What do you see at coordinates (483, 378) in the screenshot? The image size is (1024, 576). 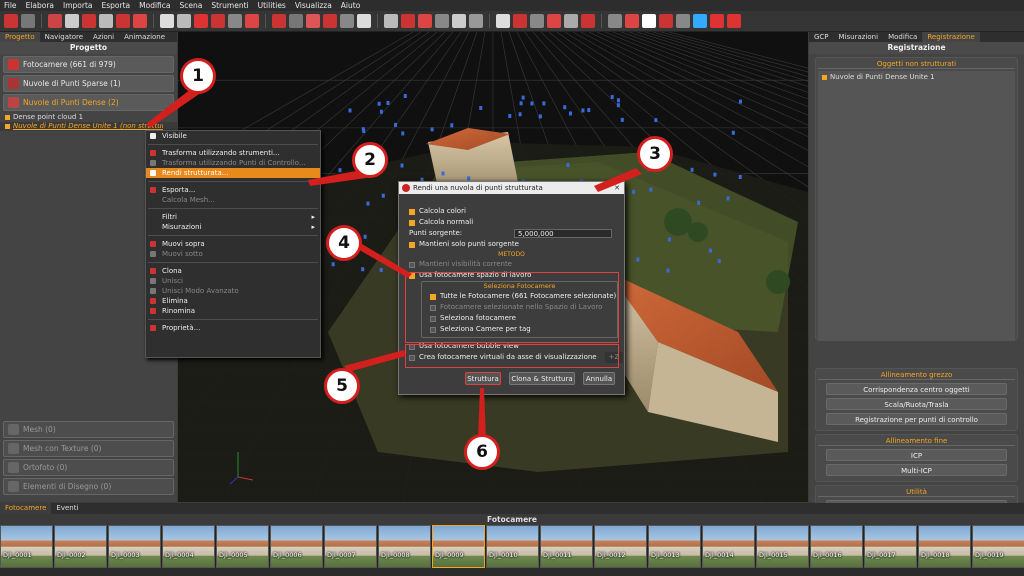 I see `struttura-button: Struttura` at bounding box center [483, 378].